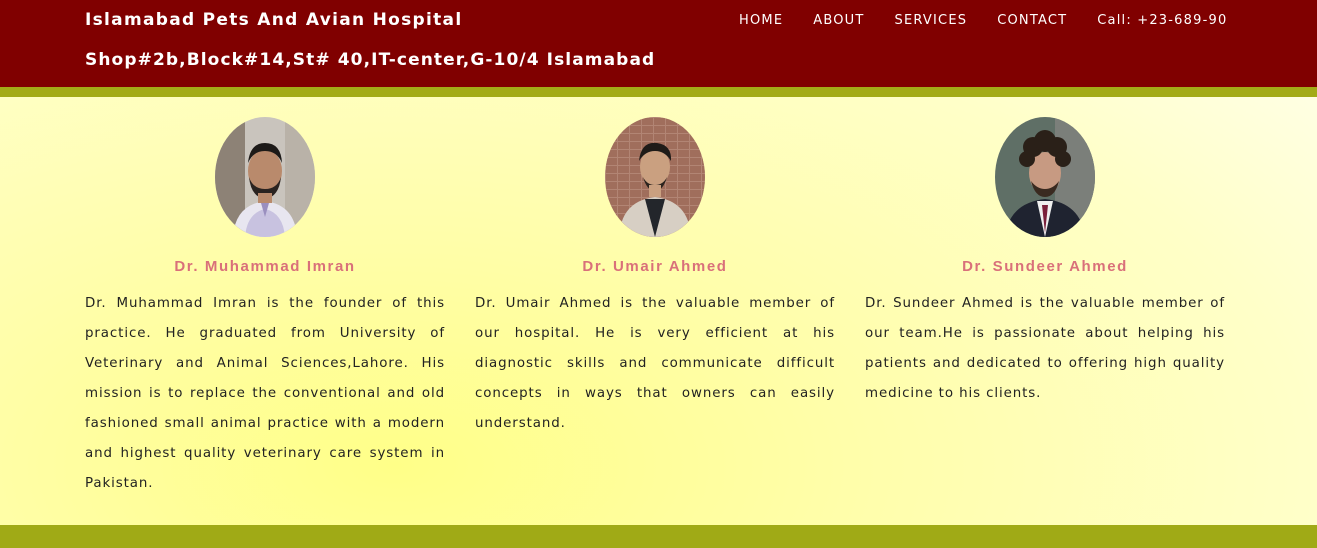 This screenshot has width=1317, height=548. I want to click on header-accent-stripe, so click(658, 92).